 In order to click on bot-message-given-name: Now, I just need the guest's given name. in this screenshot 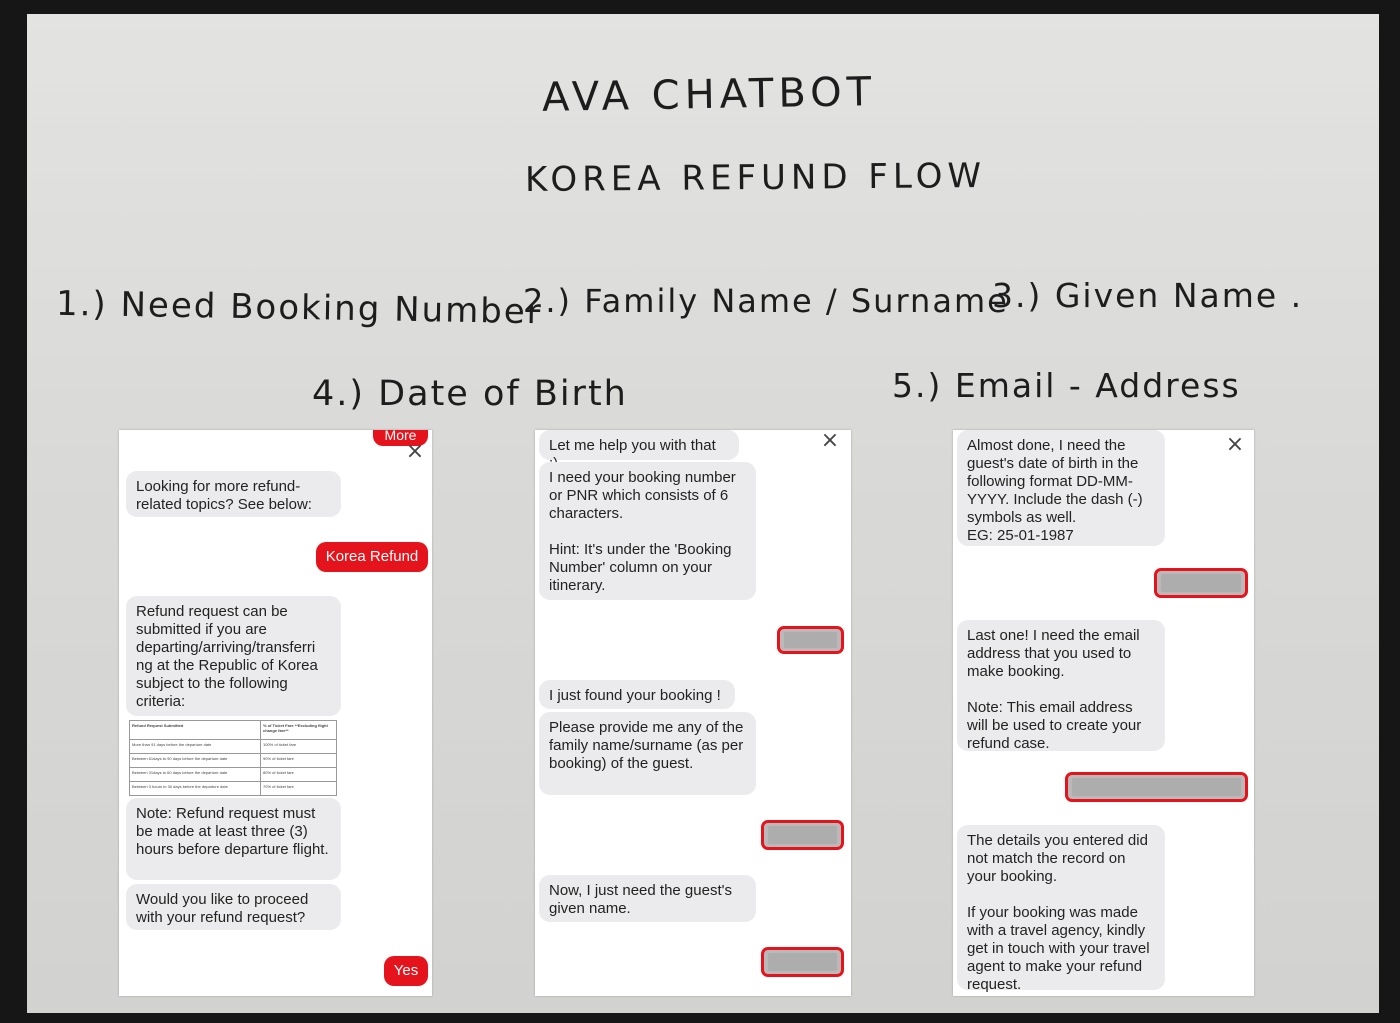, I will do `click(647, 898)`.